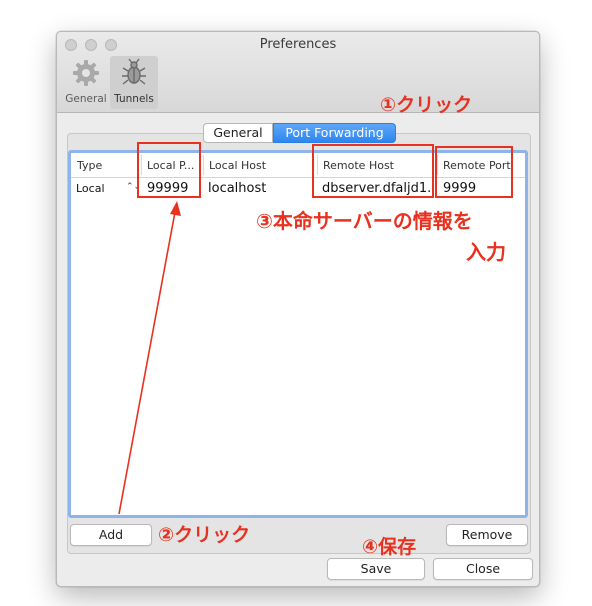  What do you see at coordinates (426, 105) in the screenshot?
I see `annotation-step1: ①クリック` at bounding box center [426, 105].